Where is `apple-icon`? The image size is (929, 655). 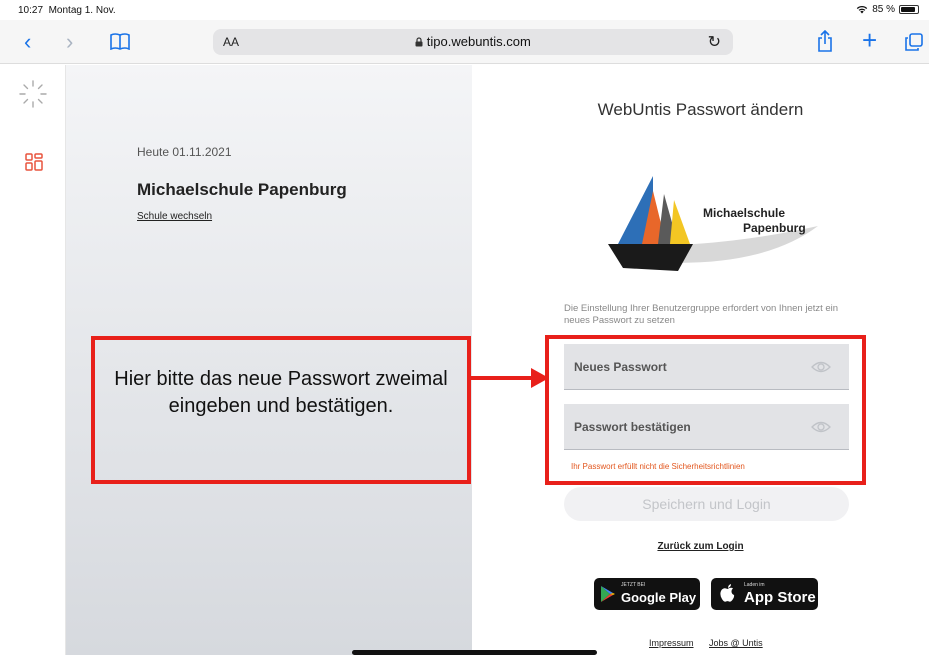 apple-icon is located at coordinates (727, 593).